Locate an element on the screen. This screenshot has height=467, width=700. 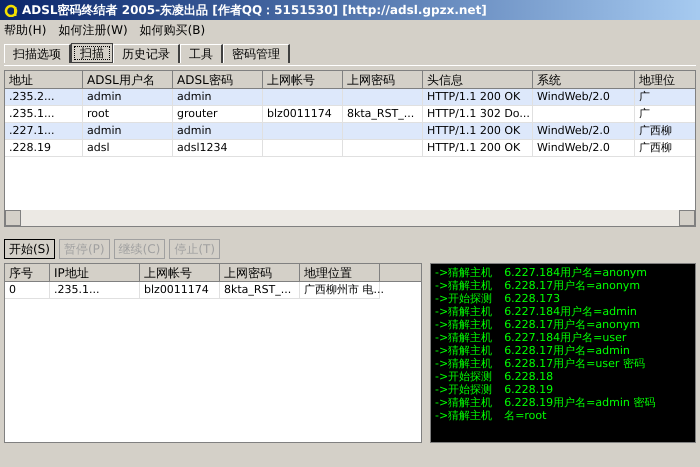
table-cell: 0 is located at coordinates (27, 290).